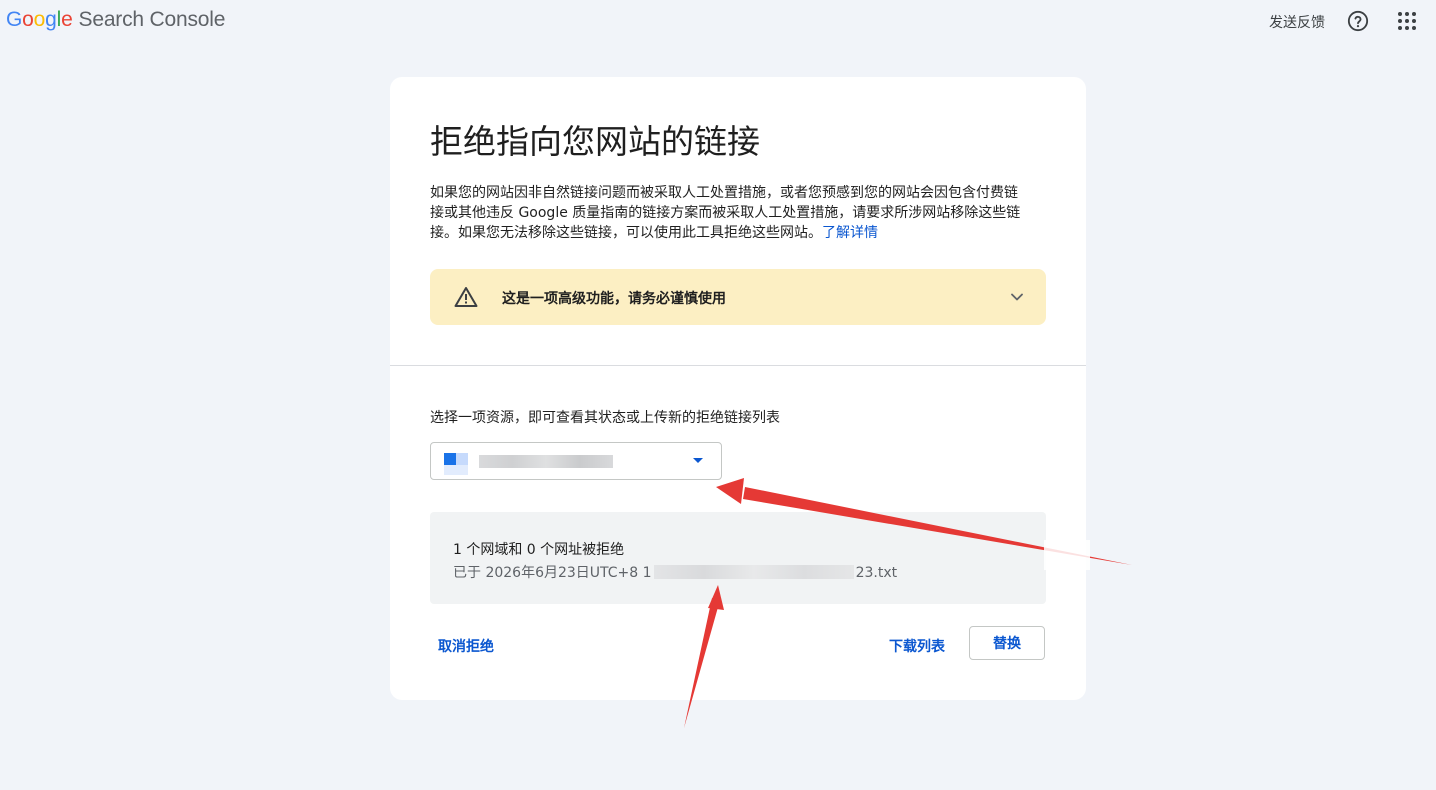 Image resolution: width=1436 pixels, height=790 pixels. Describe the element at coordinates (152, 19) in the screenshot. I see `product-name: Search Console` at that location.